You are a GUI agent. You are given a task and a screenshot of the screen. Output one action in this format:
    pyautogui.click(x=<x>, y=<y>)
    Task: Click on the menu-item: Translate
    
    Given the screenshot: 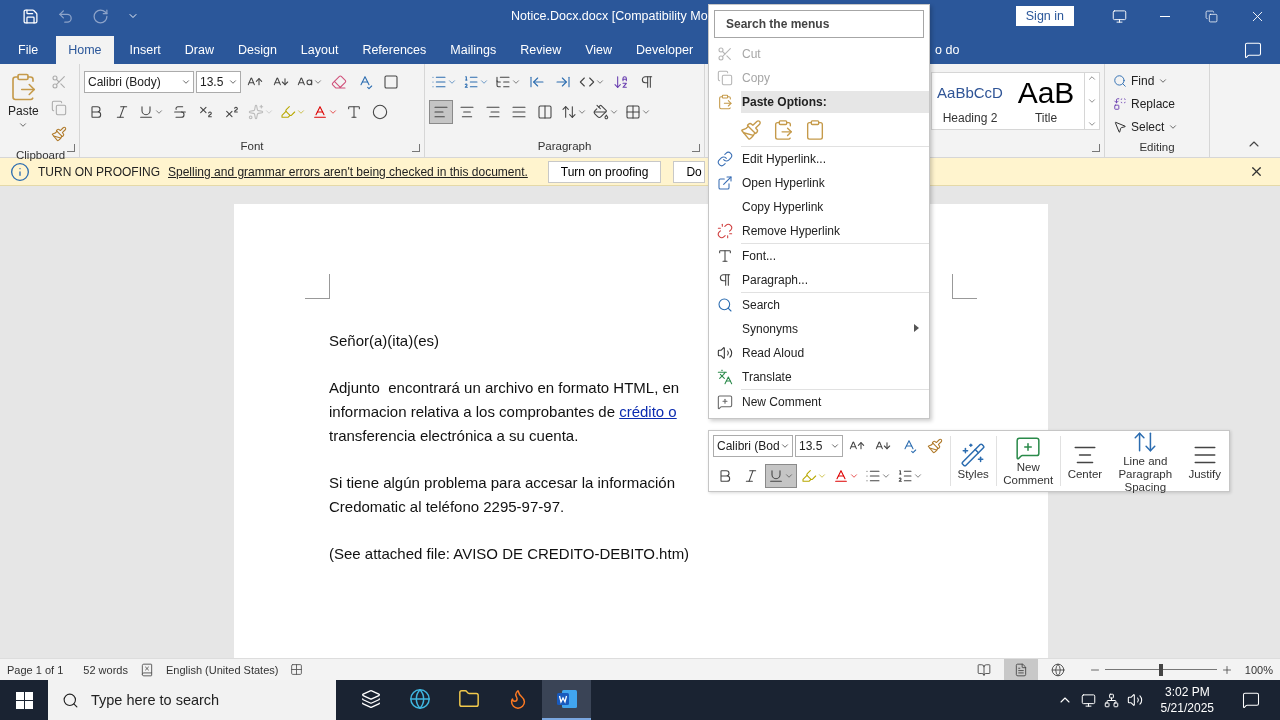 What is the action you would take?
    pyautogui.click(x=835, y=377)
    